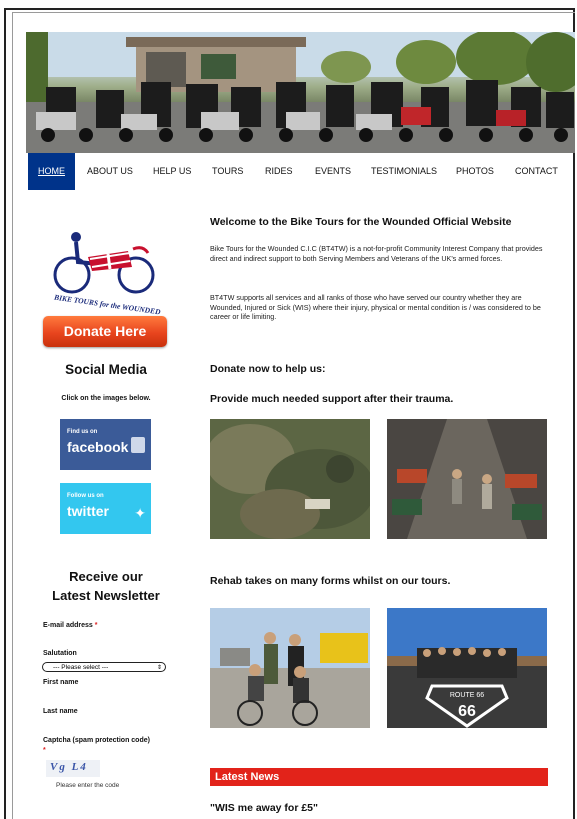 This screenshot has height=819, width=577. Describe the element at coordinates (60, 653) in the screenshot. I see `salutation-label: Salutation` at that location.